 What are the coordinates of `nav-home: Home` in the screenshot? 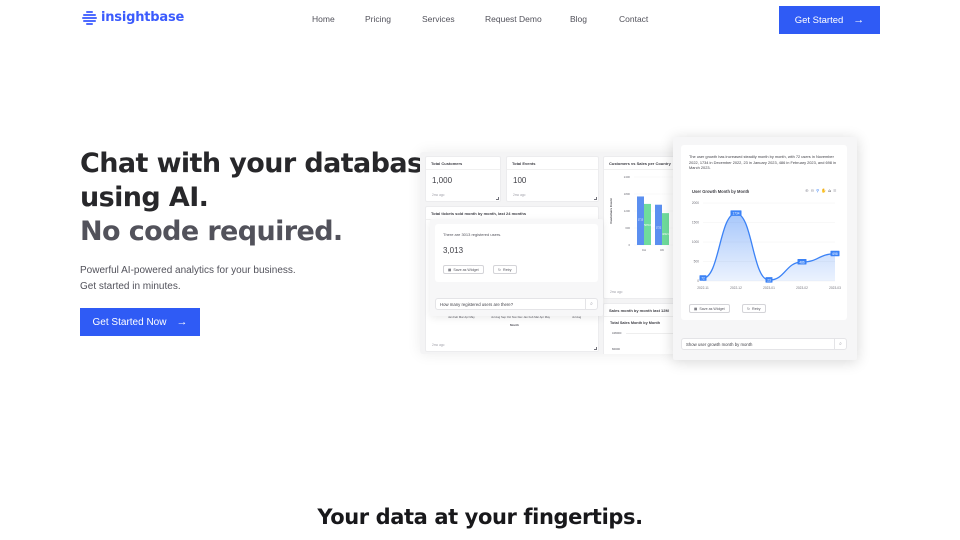 It's located at (323, 19).